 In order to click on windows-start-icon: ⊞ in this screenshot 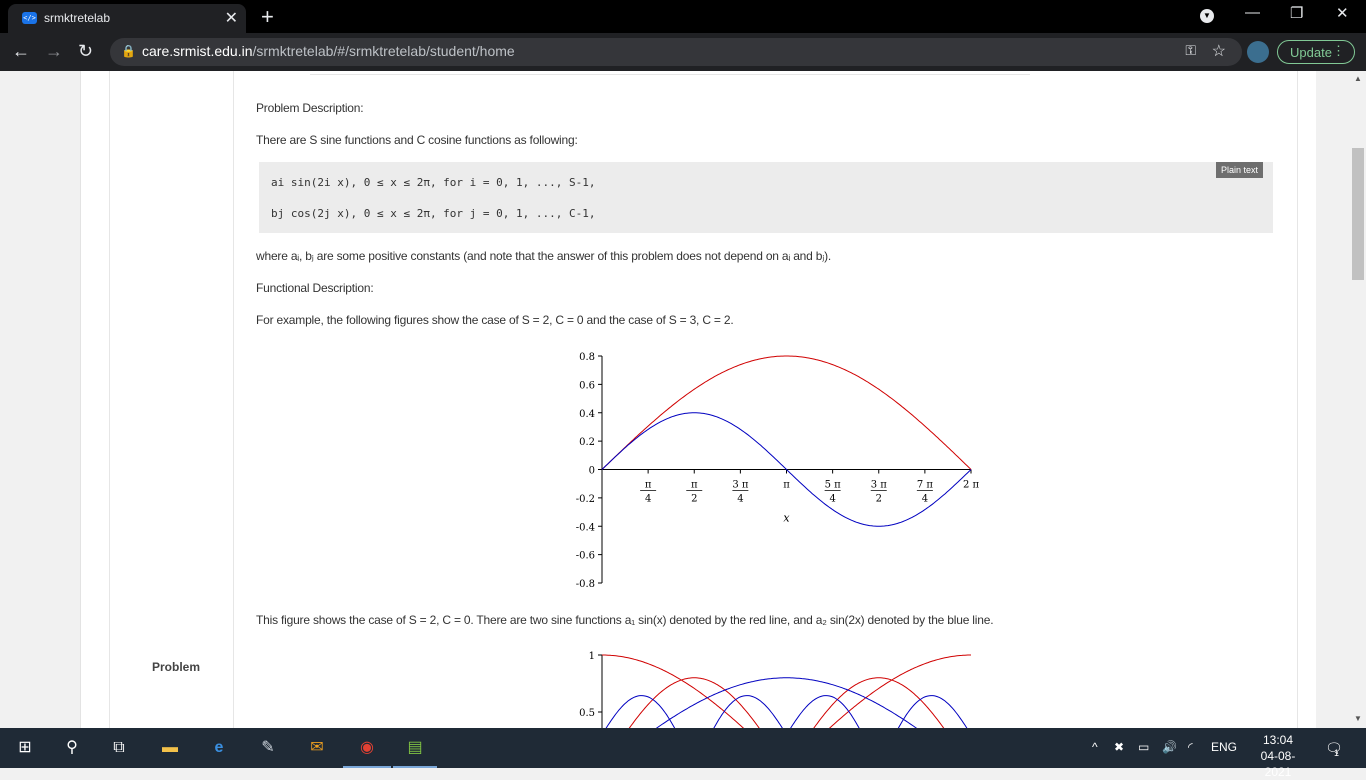, I will do `click(25, 748)`.